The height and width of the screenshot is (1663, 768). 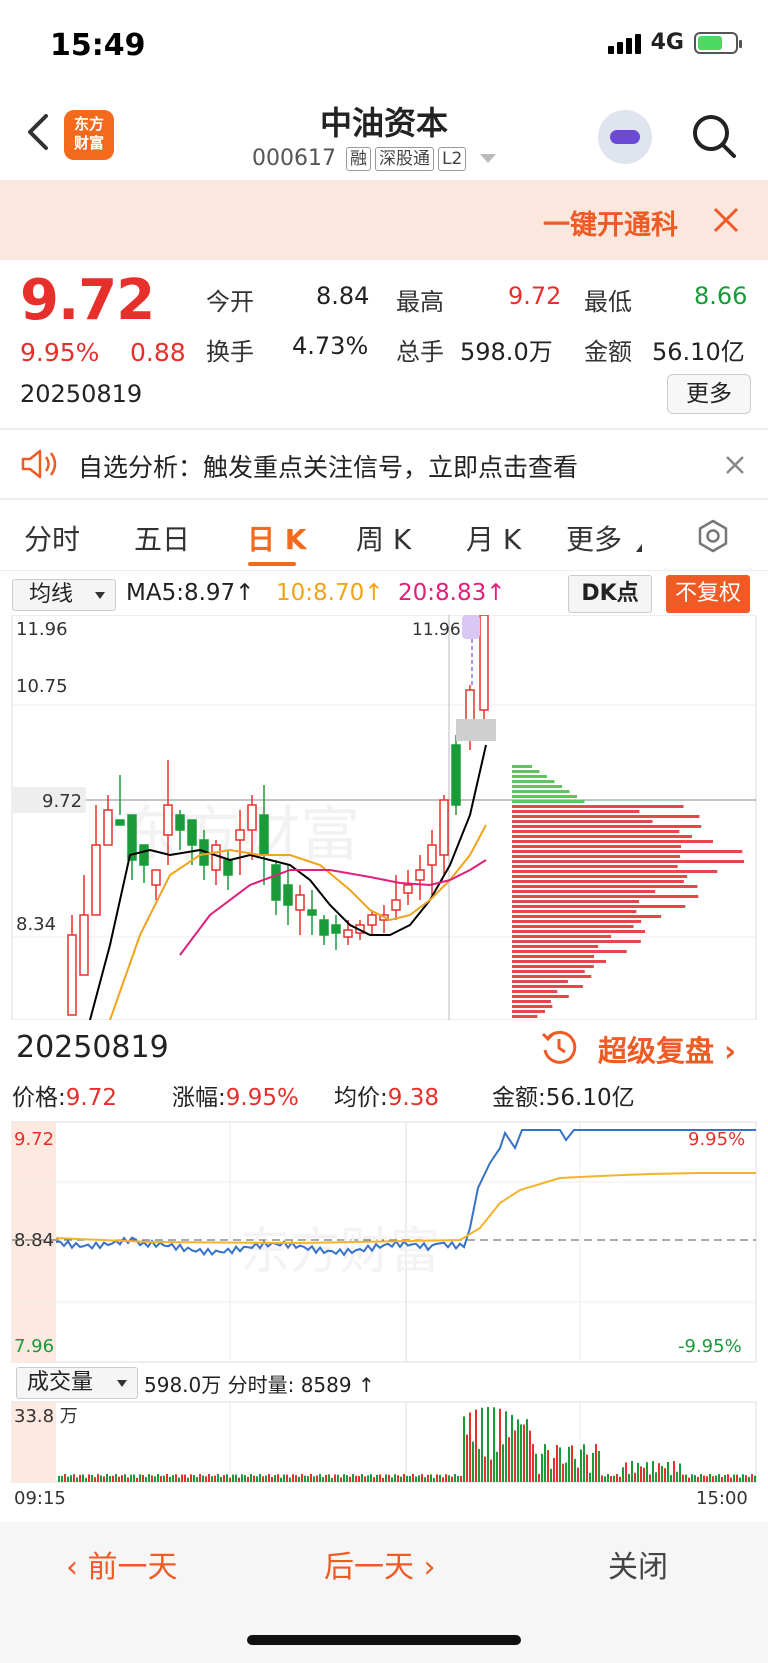 I want to click on limit-band, so click(x=476, y=730).